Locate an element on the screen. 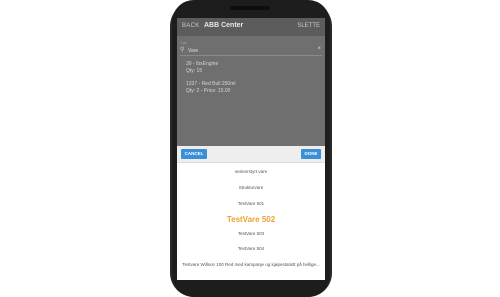 Image resolution: width=500 pixels, height=297 pixels. picker-option: Strukturvare is located at coordinates (251, 187).